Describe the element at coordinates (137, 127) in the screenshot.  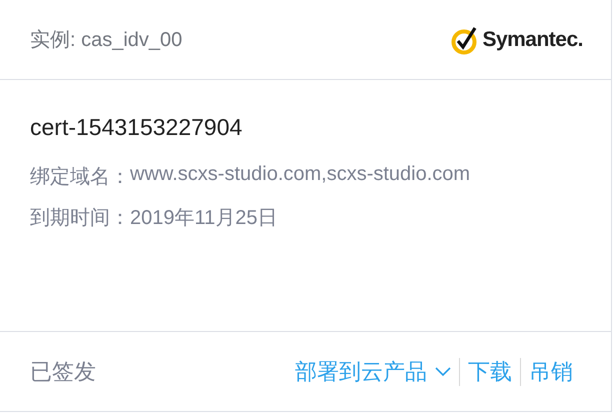
I see `certificate-name: cert-1543153227904` at that location.